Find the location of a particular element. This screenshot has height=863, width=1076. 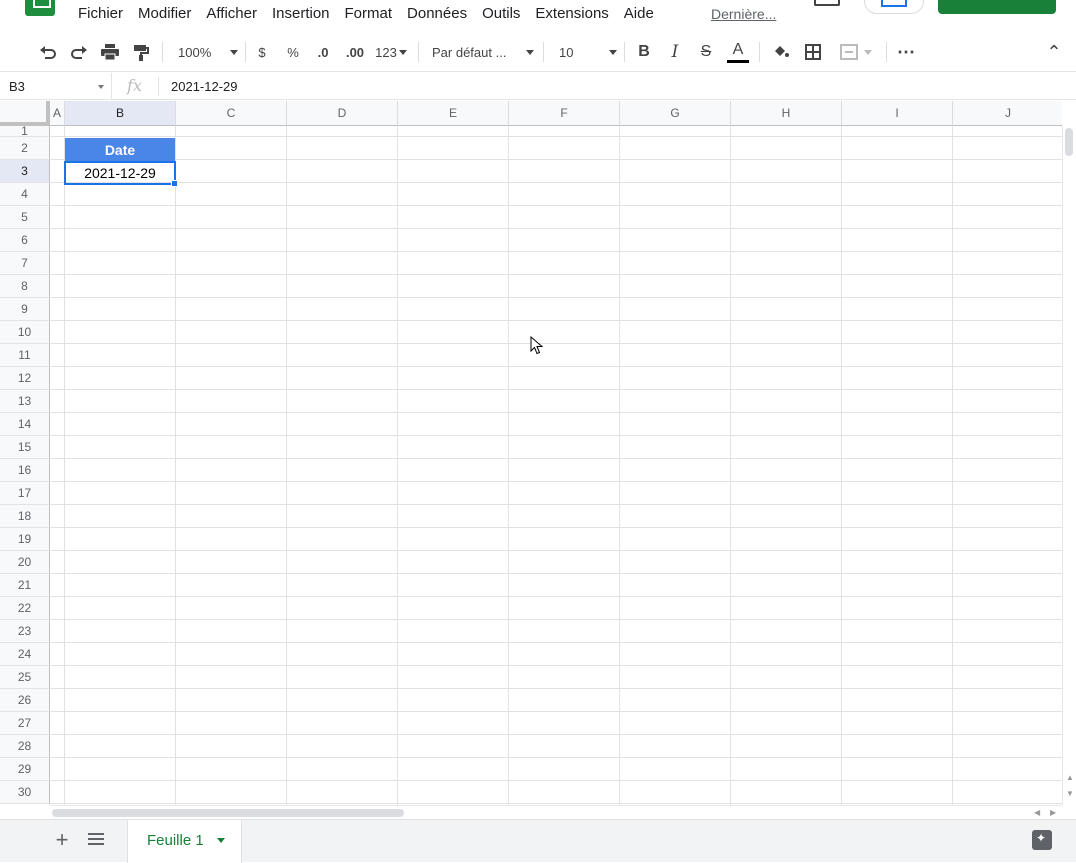

menu-aide: Aide is located at coordinates (639, 14).